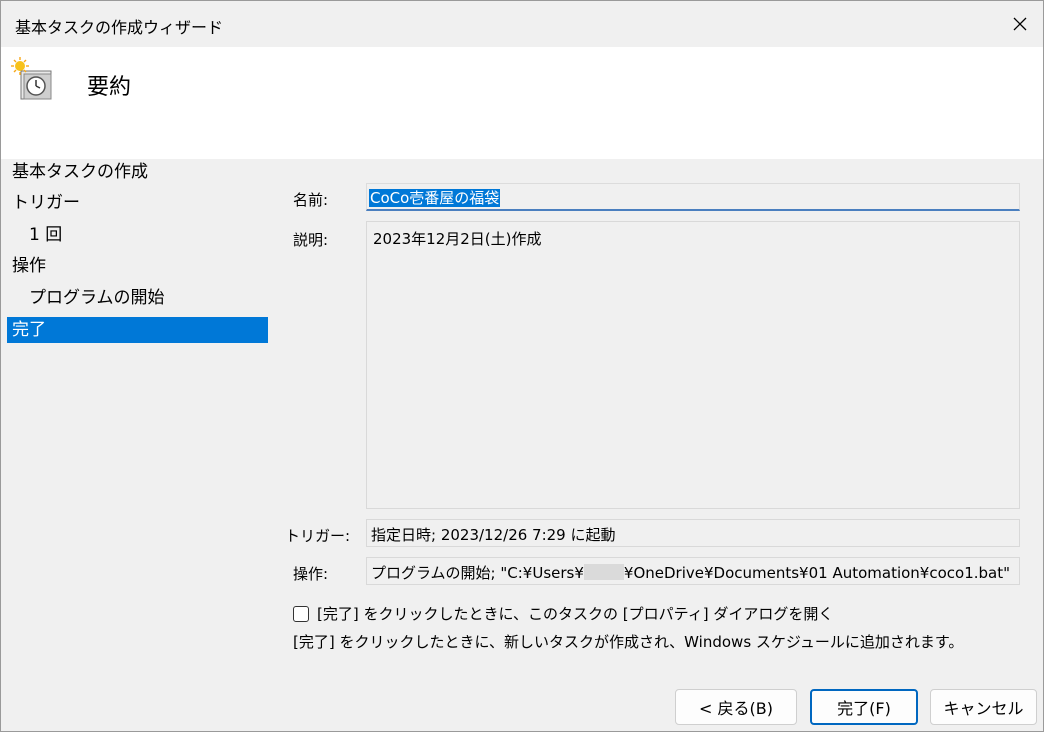 The height and width of the screenshot is (732, 1044). Describe the element at coordinates (311, 574) in the screenshot. I see `action-label: 操作:` at that location.